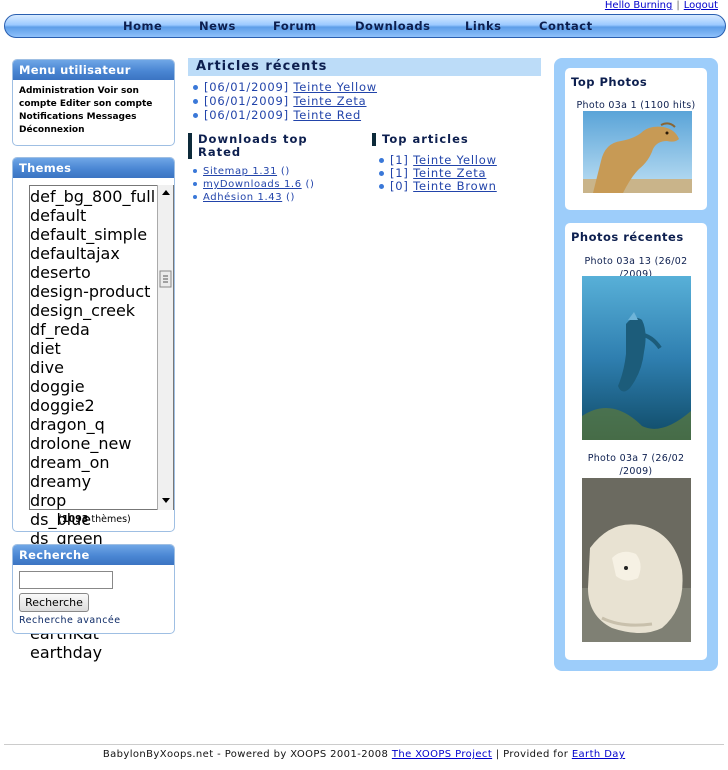  I want to click on nav-contact: Contact, so click(566, 26).